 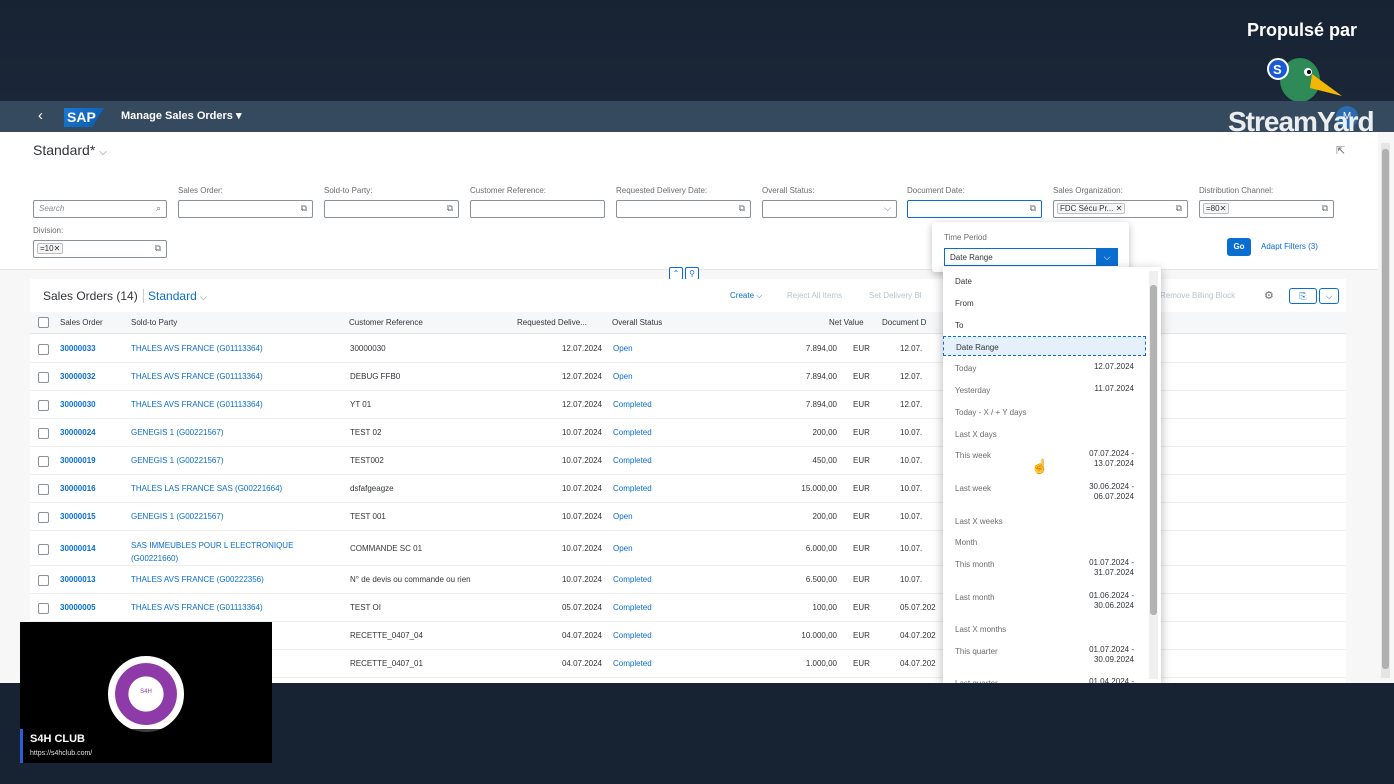 I want to click on time-period-option: Last quarter 01.04.2024 -, so click(x=1044, y=678).